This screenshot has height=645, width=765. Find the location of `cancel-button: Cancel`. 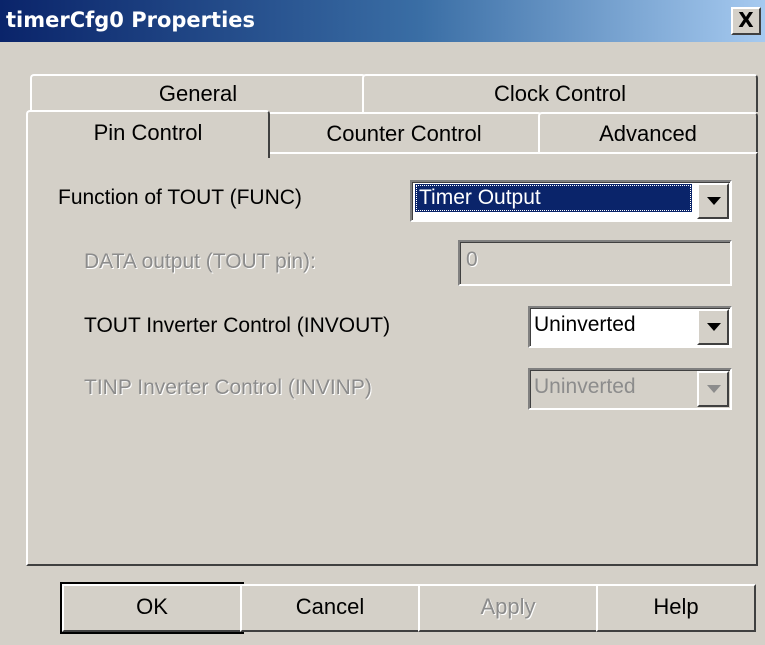

cancel-button: Cancel is located at coordinates (330, 608).